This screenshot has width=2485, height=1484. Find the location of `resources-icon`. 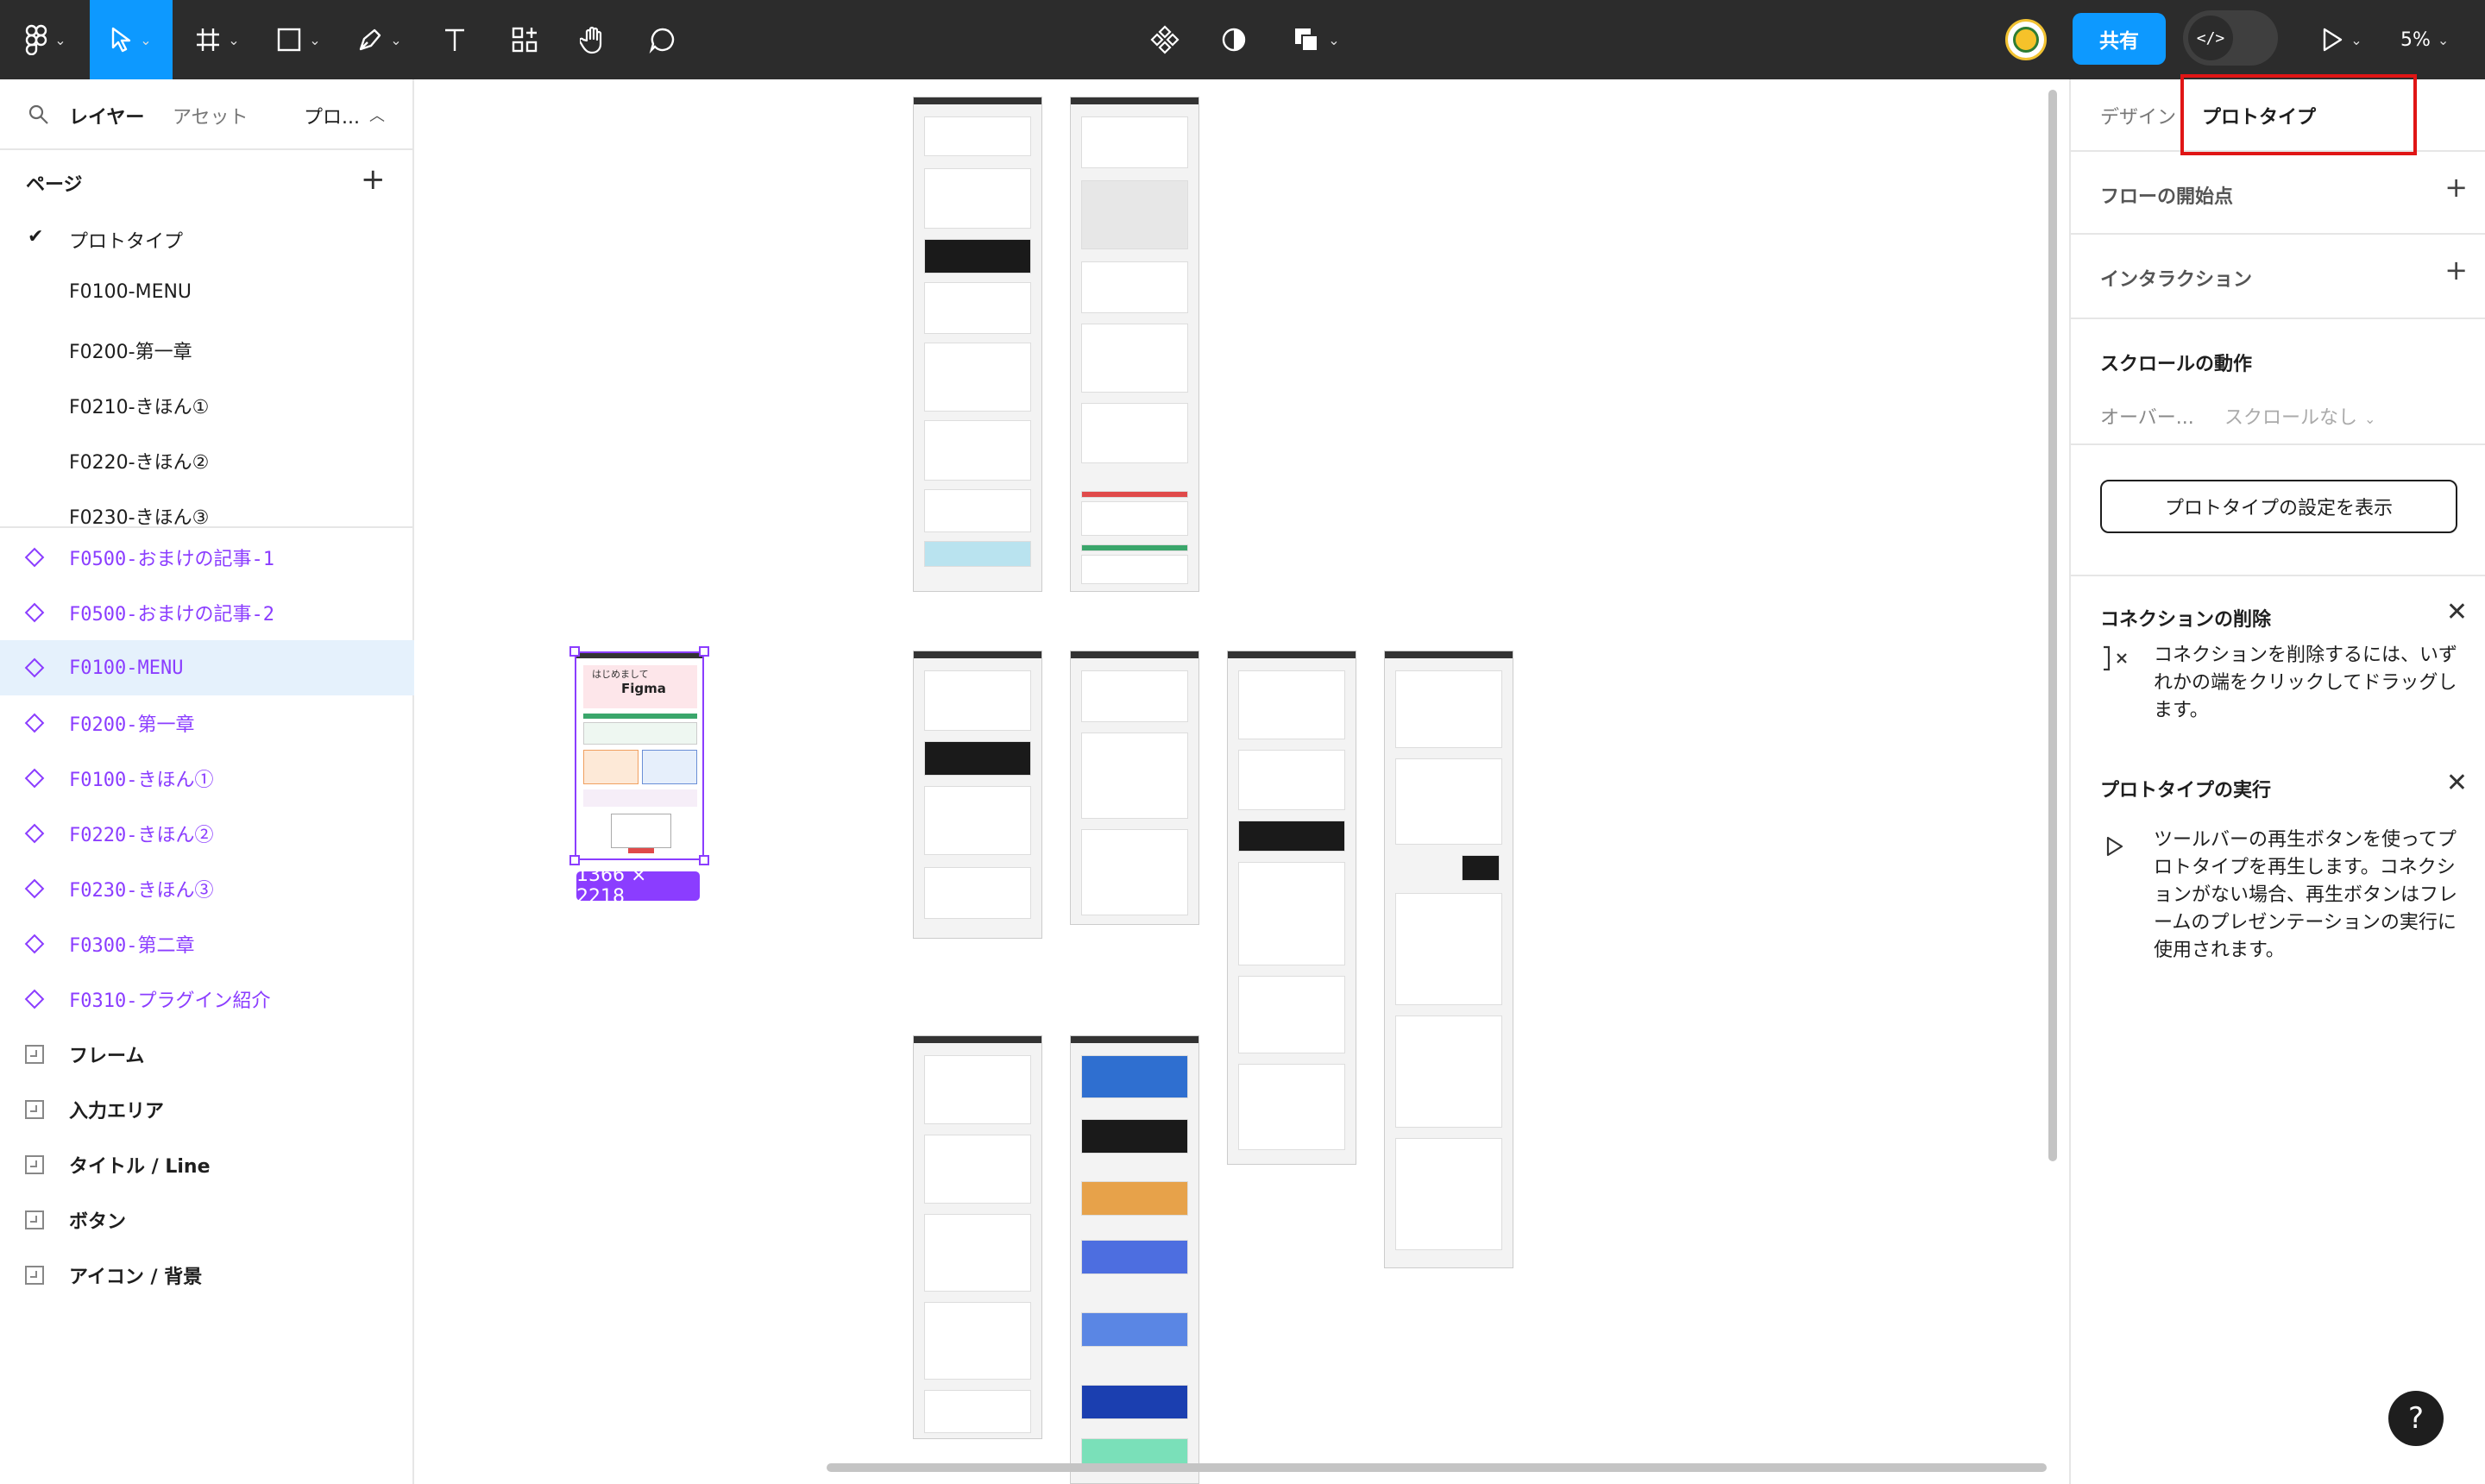

resources-icon is located at coordinates (525, 40).